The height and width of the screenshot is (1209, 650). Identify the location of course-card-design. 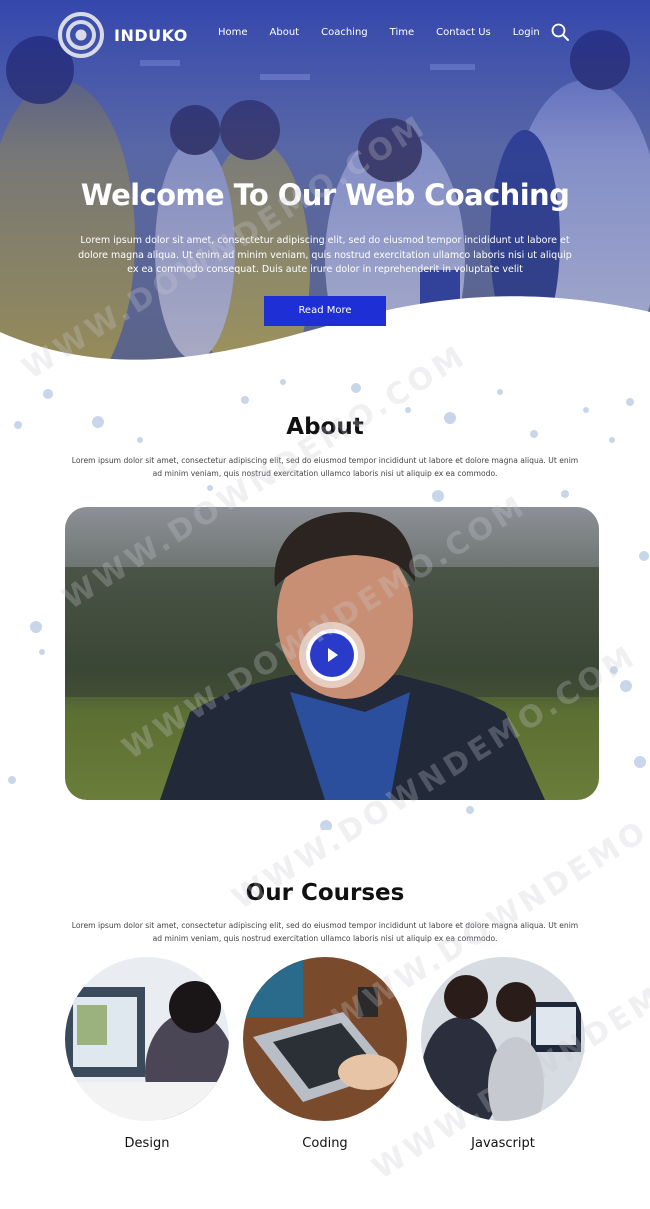
(147, 1039).